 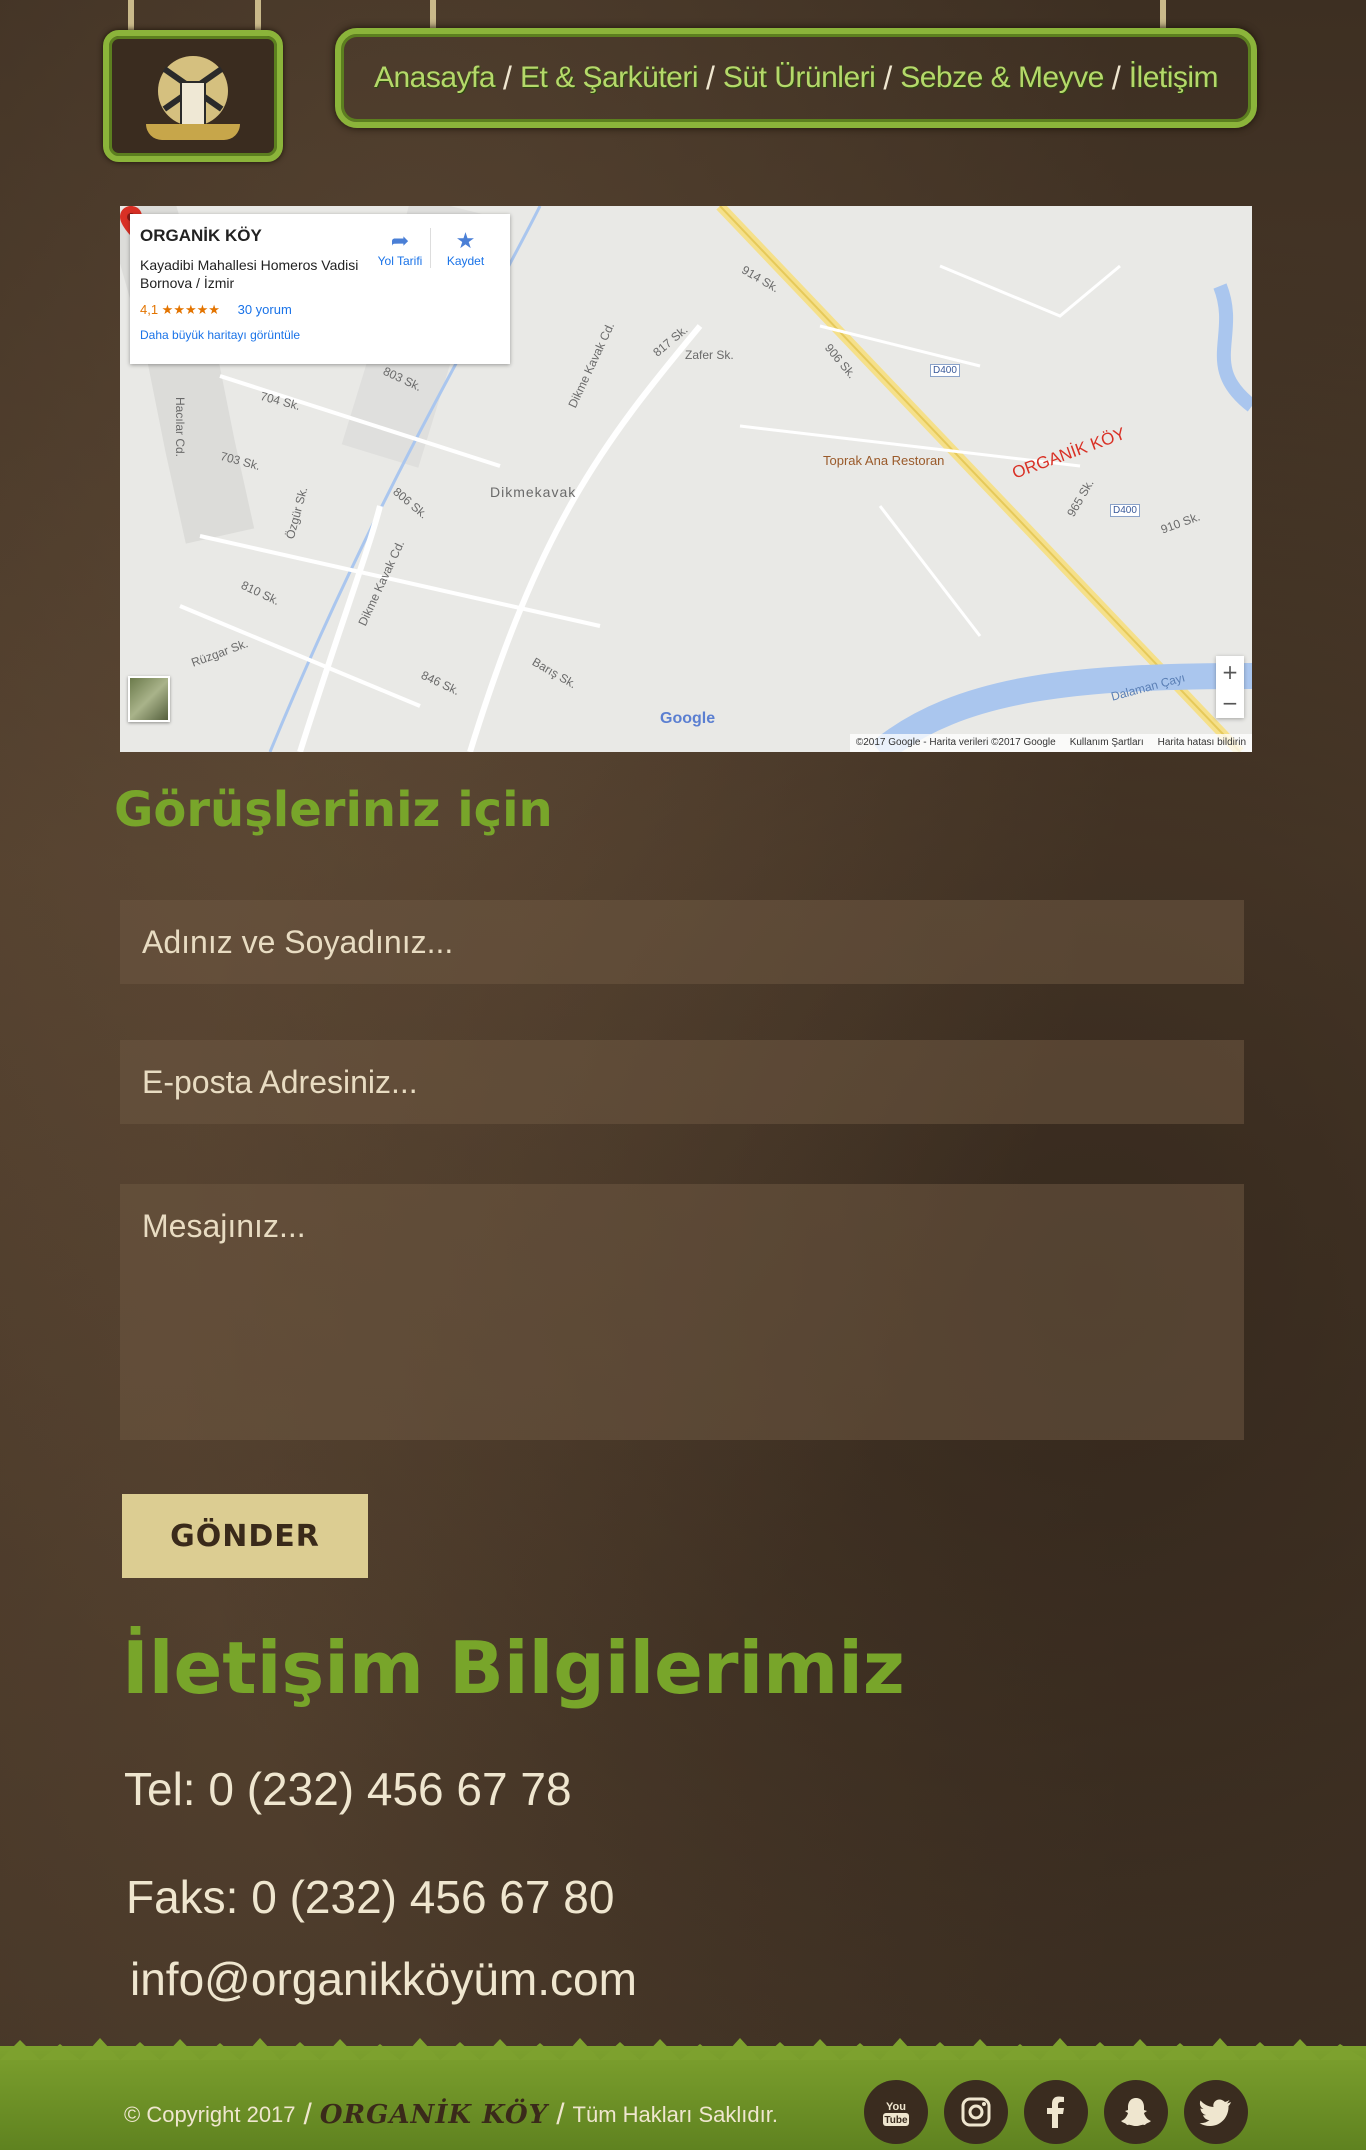 I want to click on google-logo: Google, so click(x=688, y=718).